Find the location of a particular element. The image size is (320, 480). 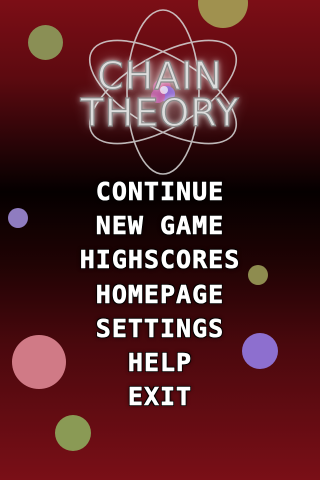

ball-green-bottom is located at coordinates (73, 433).